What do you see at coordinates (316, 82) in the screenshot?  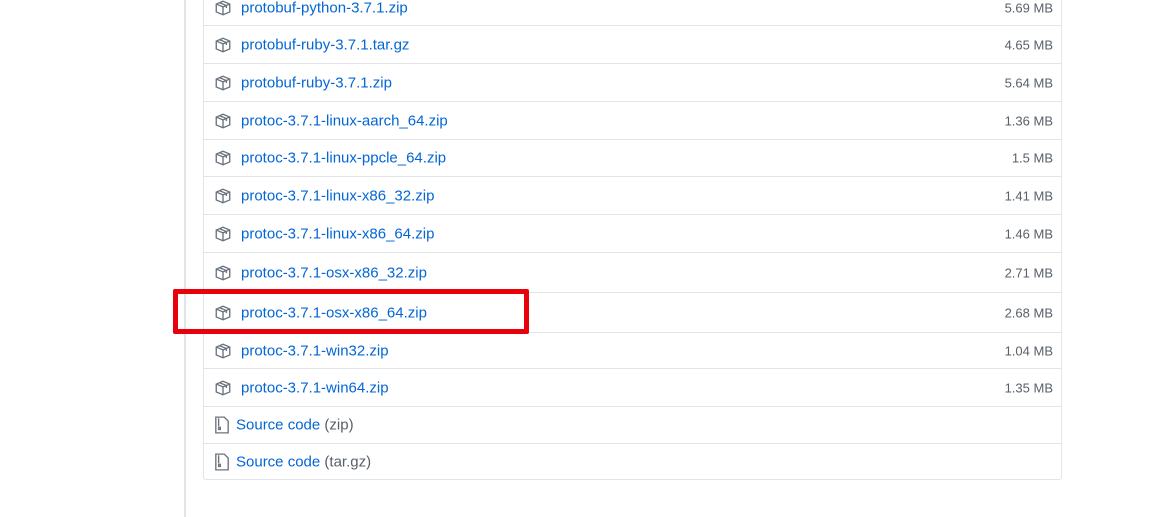 I see `asset-link: protobuf-ruby-3.7.1.zip` at bounding box center [316, 82].